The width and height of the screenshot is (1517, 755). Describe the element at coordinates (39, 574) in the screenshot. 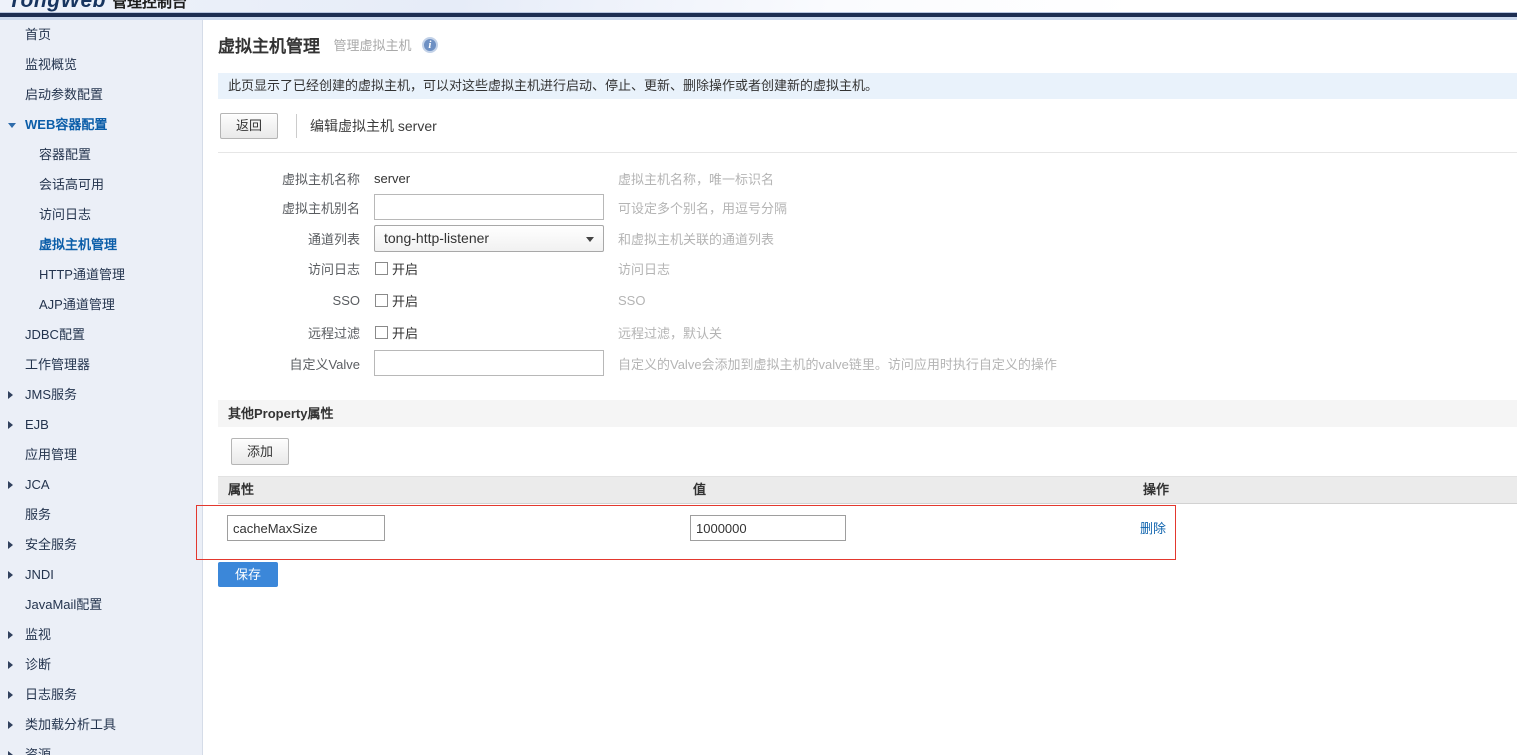

I see `sidebar-item-label: JNDI` at that location.